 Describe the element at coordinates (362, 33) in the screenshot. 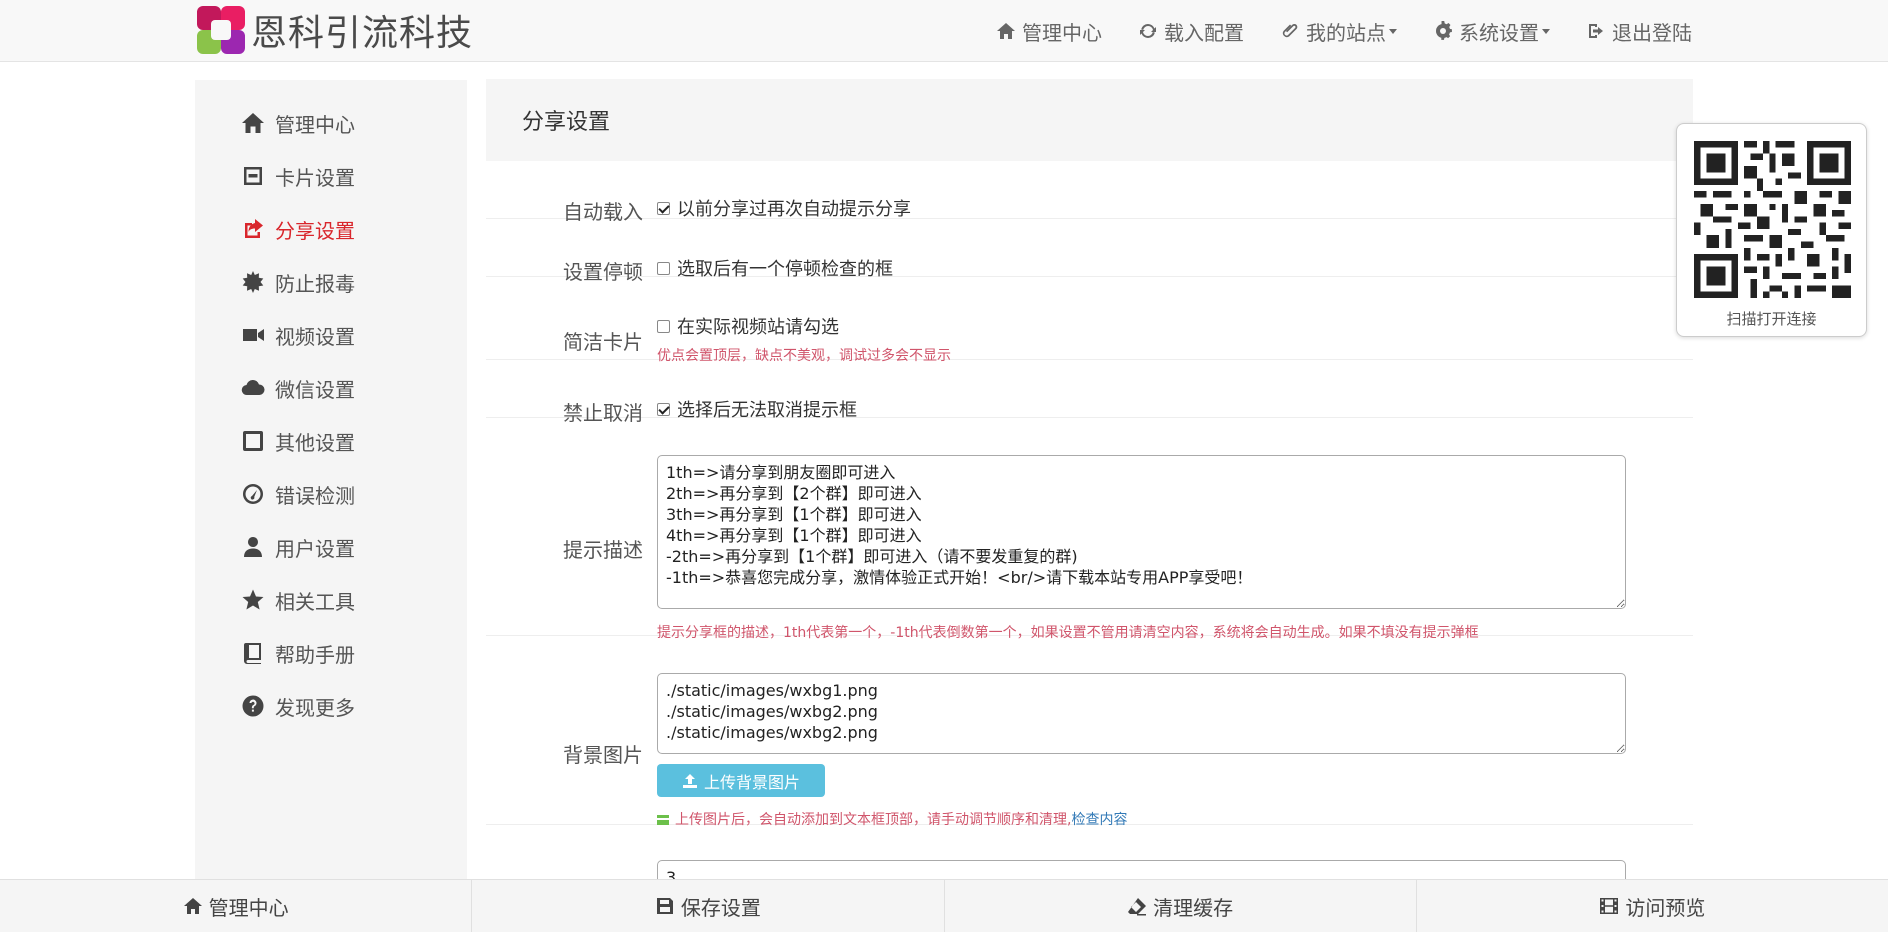

I see `brand-name: 恩科引流科技` at that location.